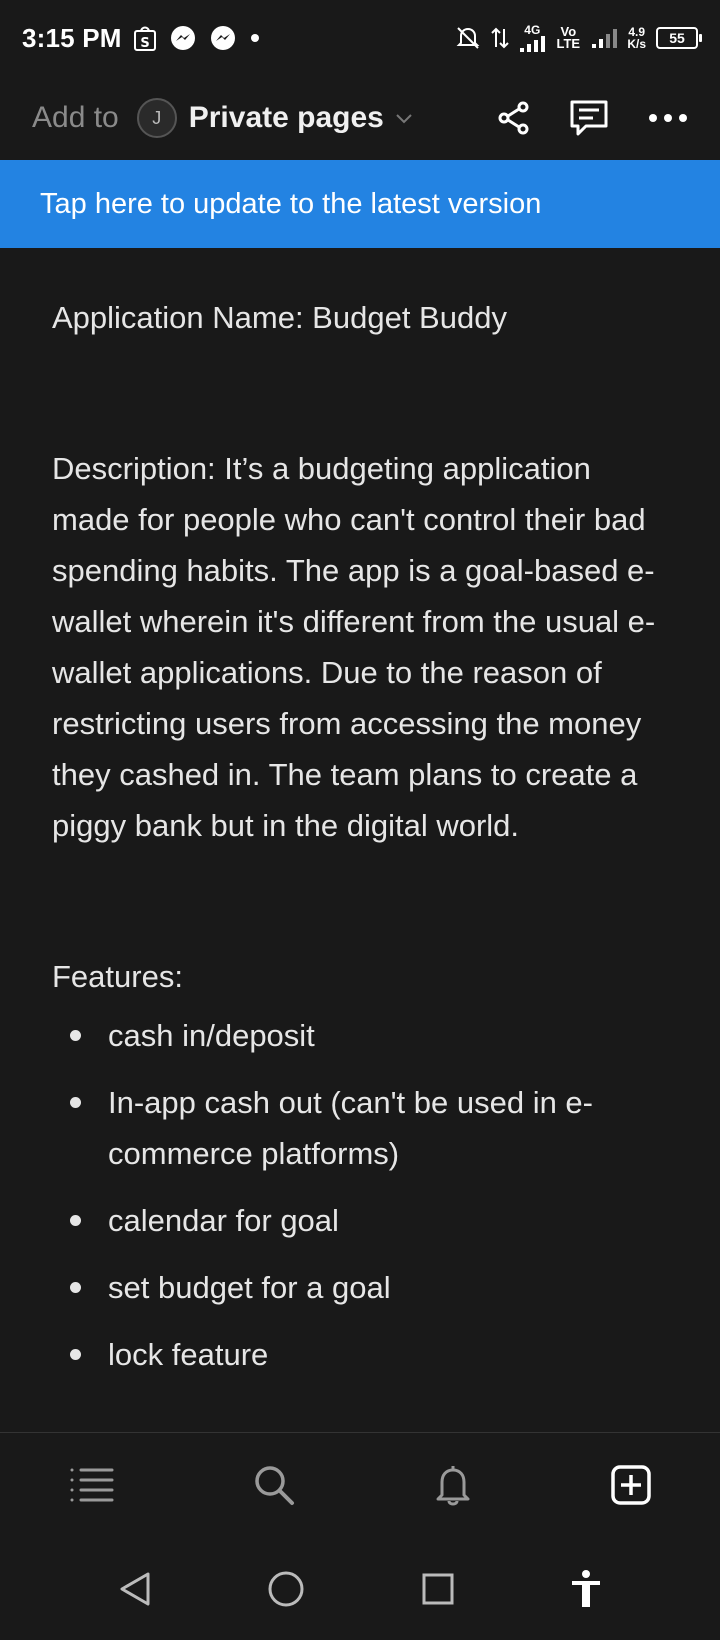 This screenshot has width=720, height=1640. Describe the element at coordinates (500, 38) in the screenshot. I see `data-arrows-icon` at that location.